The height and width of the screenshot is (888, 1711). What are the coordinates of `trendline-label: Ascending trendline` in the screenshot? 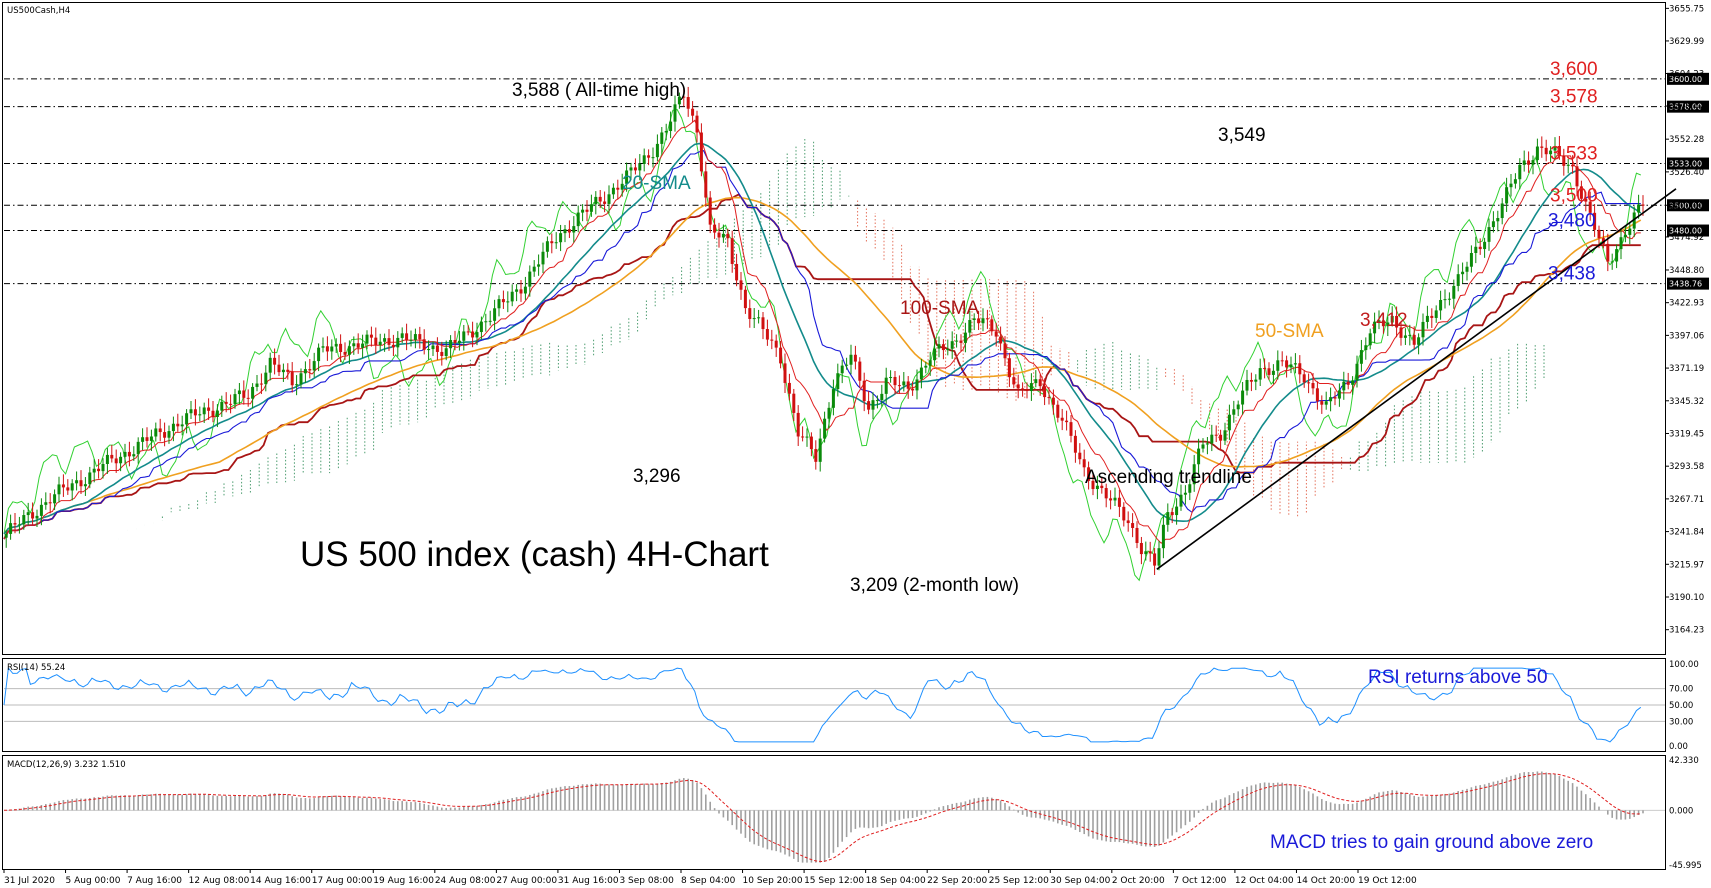 It's located at (1168, 477).